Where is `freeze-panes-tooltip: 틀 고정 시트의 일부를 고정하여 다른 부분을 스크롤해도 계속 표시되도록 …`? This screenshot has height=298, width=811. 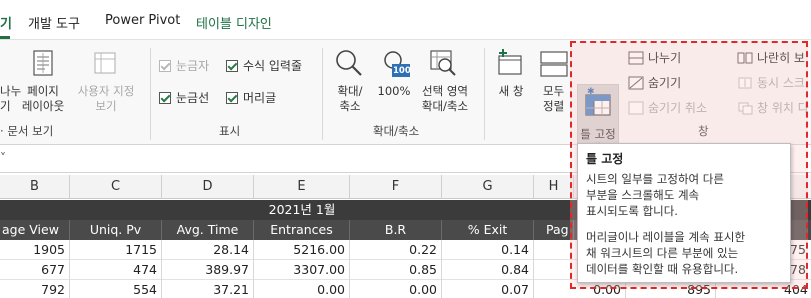
freeze-panes-tooltip: 틀 고정 시트의 일부를 고정하여 다른 부분을 스크롤해도 계속 표시되도록 … is located at coordinates (684, 213).